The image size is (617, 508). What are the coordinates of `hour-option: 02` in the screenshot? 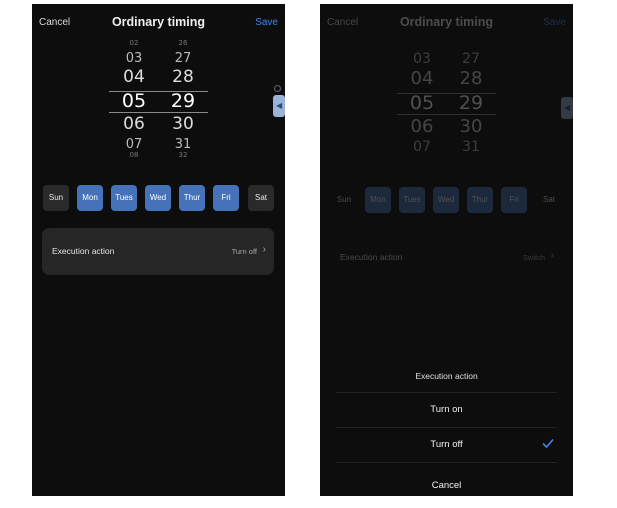 It's located at (134, 43).